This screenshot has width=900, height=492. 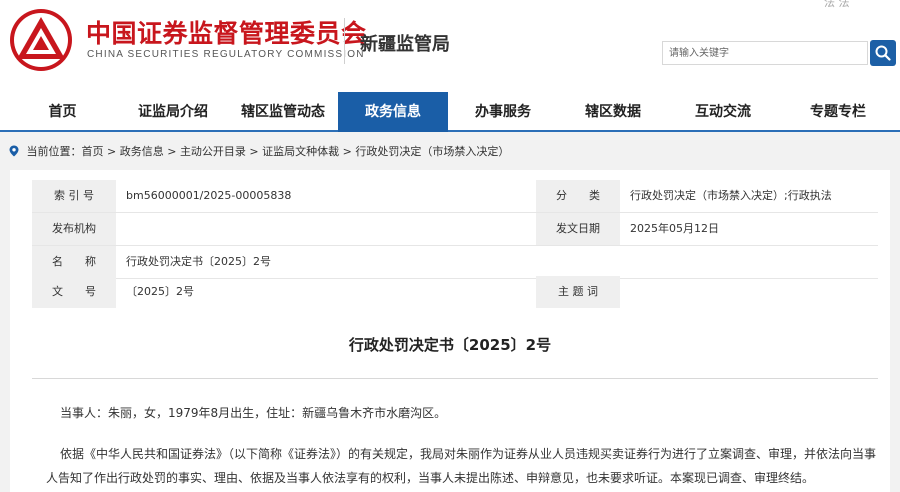 I want to click on nav-special-topics: 专题专栏, so click(x=838, y=111).